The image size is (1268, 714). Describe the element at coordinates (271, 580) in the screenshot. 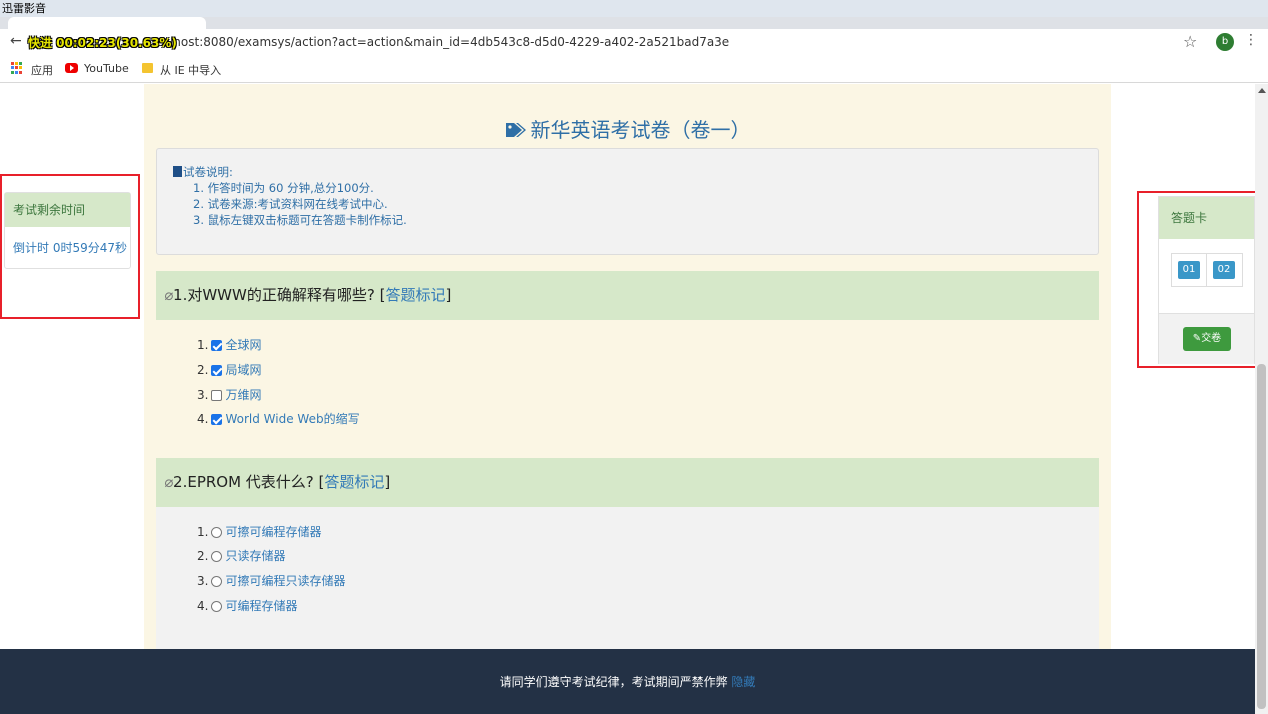

I see `question-2-option-3: 3. 可擦可编程只读存储器` at that location.